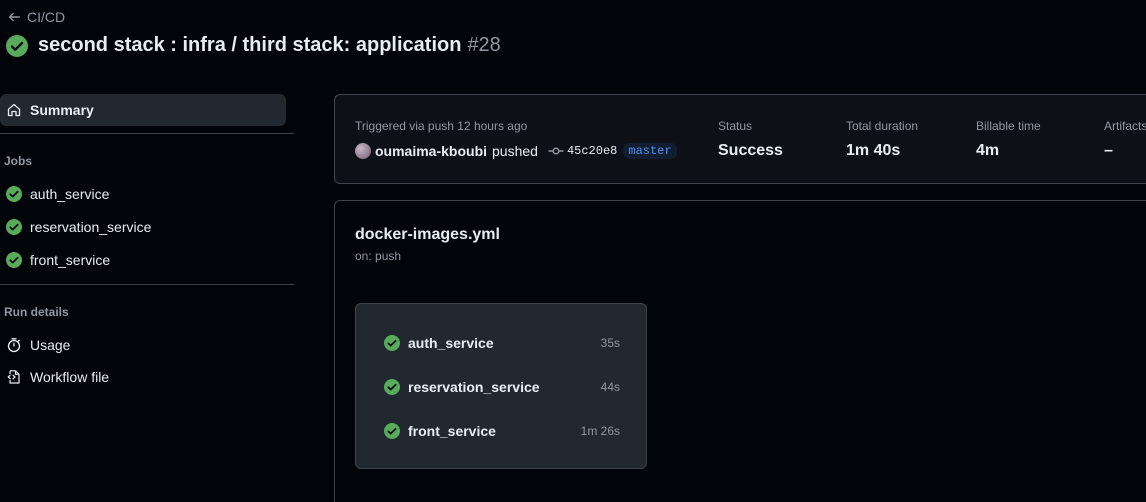  Describe the element at coordinates (1108, 150) in the screenshot. I see `artifacts-value: –` at that location.